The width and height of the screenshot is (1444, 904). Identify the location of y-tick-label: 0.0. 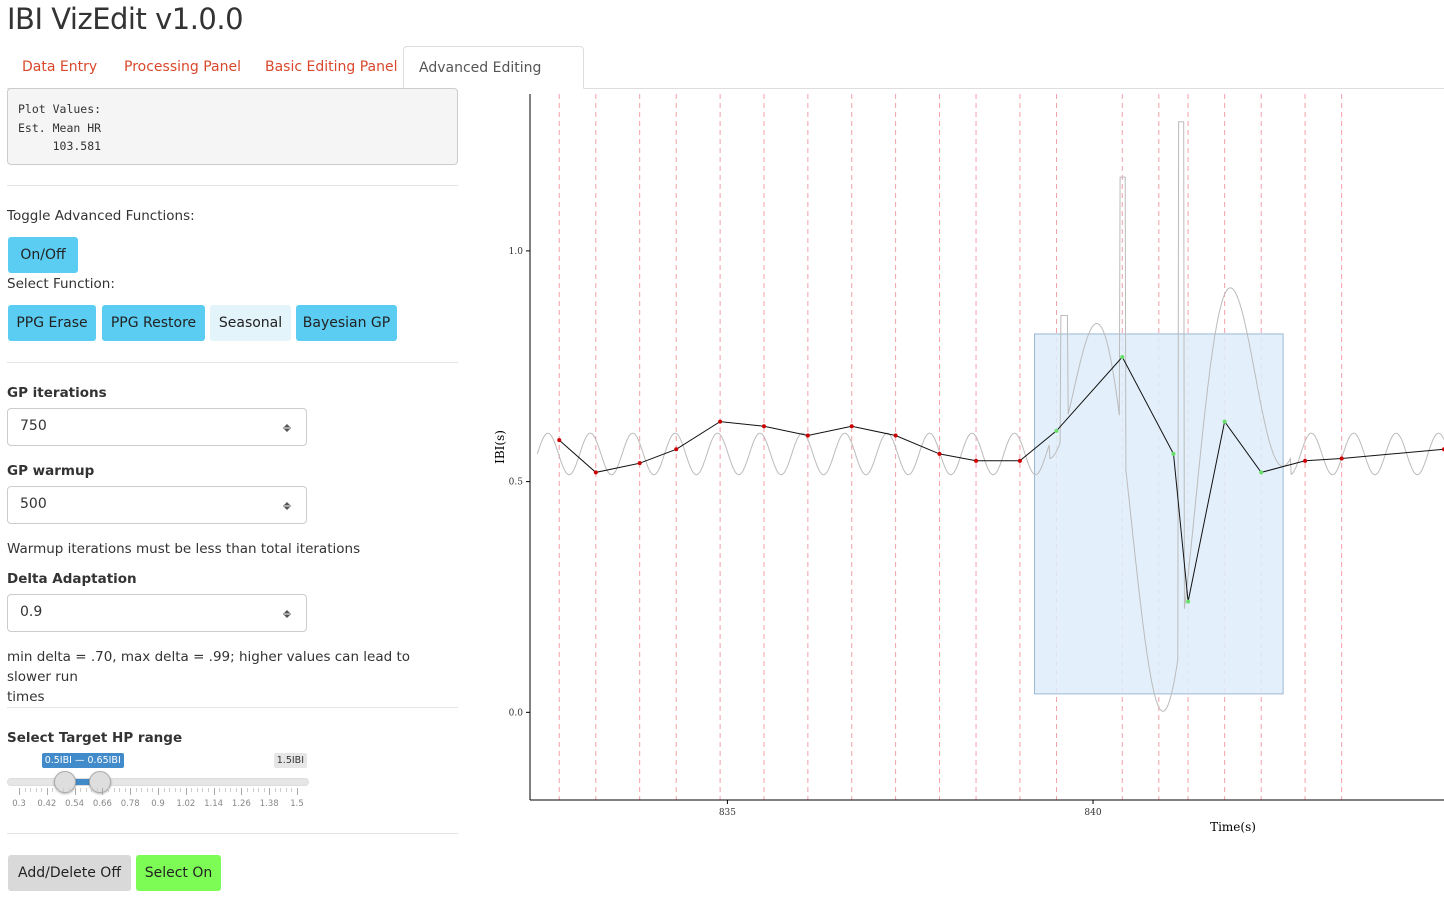
(516, 713).